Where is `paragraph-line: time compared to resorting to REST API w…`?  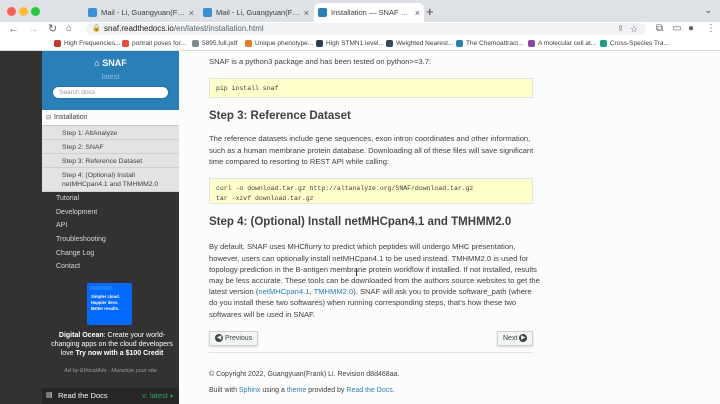 paragraph-line: time compared to resorting to REST API w… is located at coordinates (299, 161).